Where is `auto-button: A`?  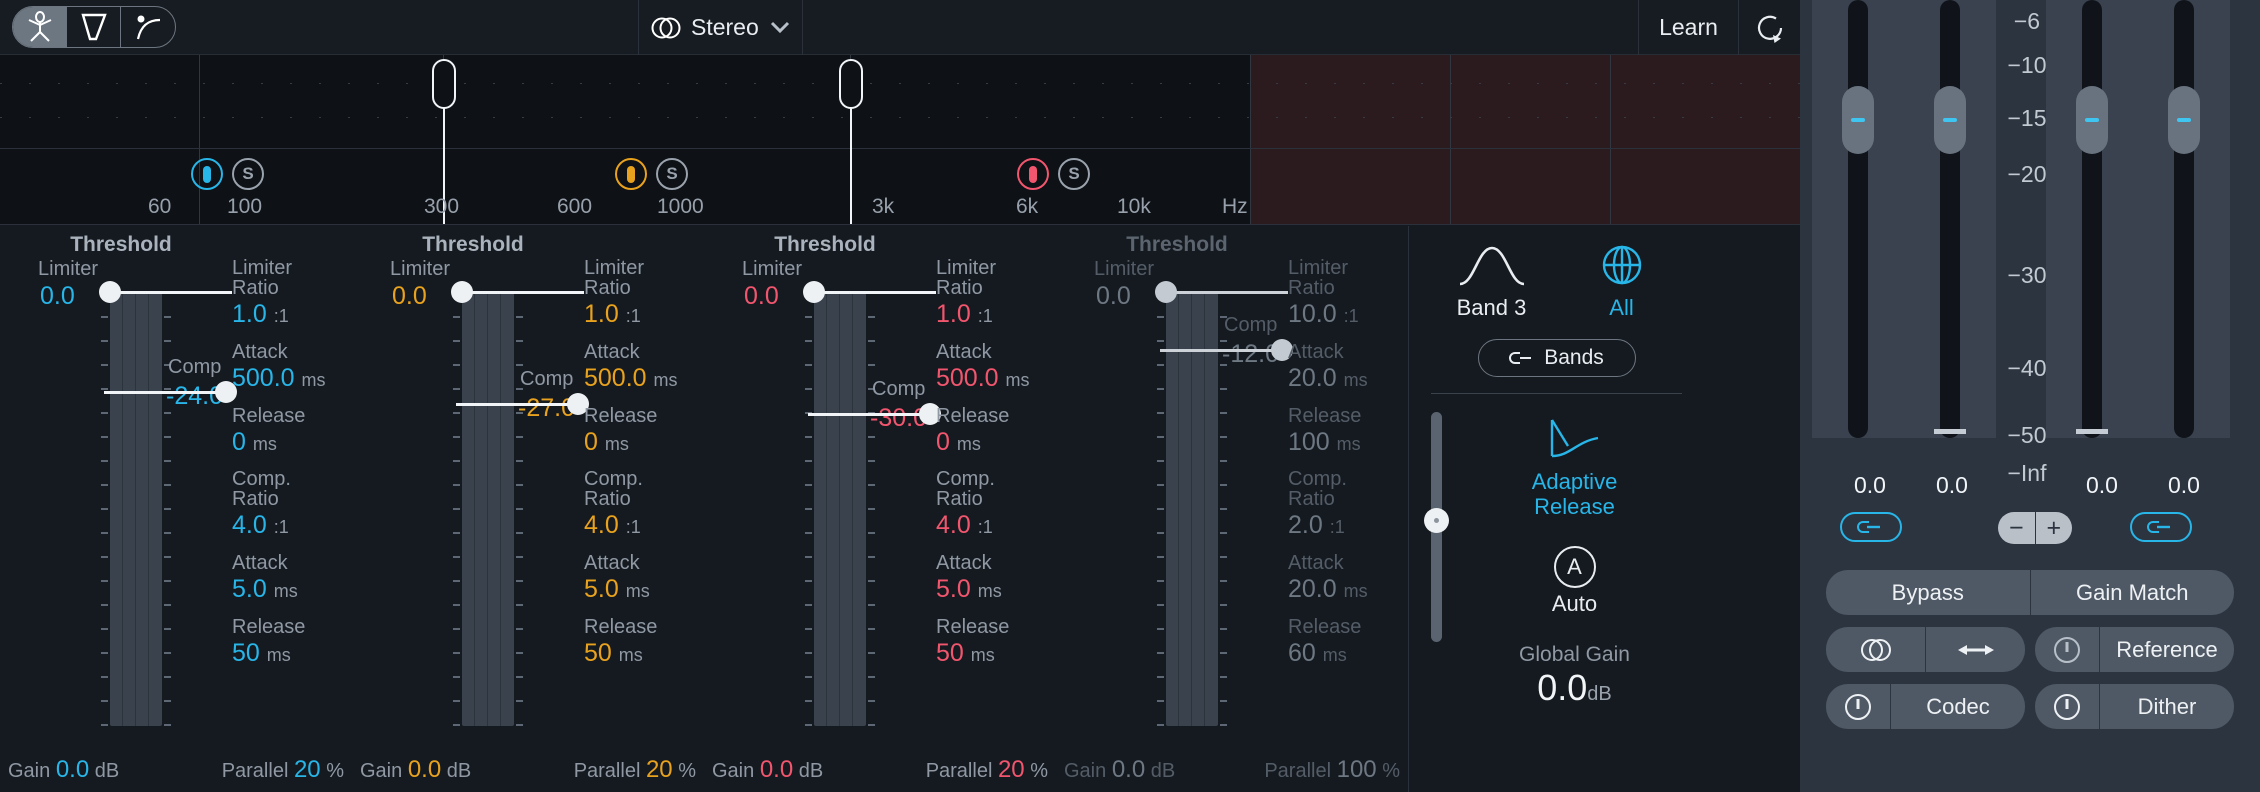 auto-button: A is located at coordinates (1574, 566).